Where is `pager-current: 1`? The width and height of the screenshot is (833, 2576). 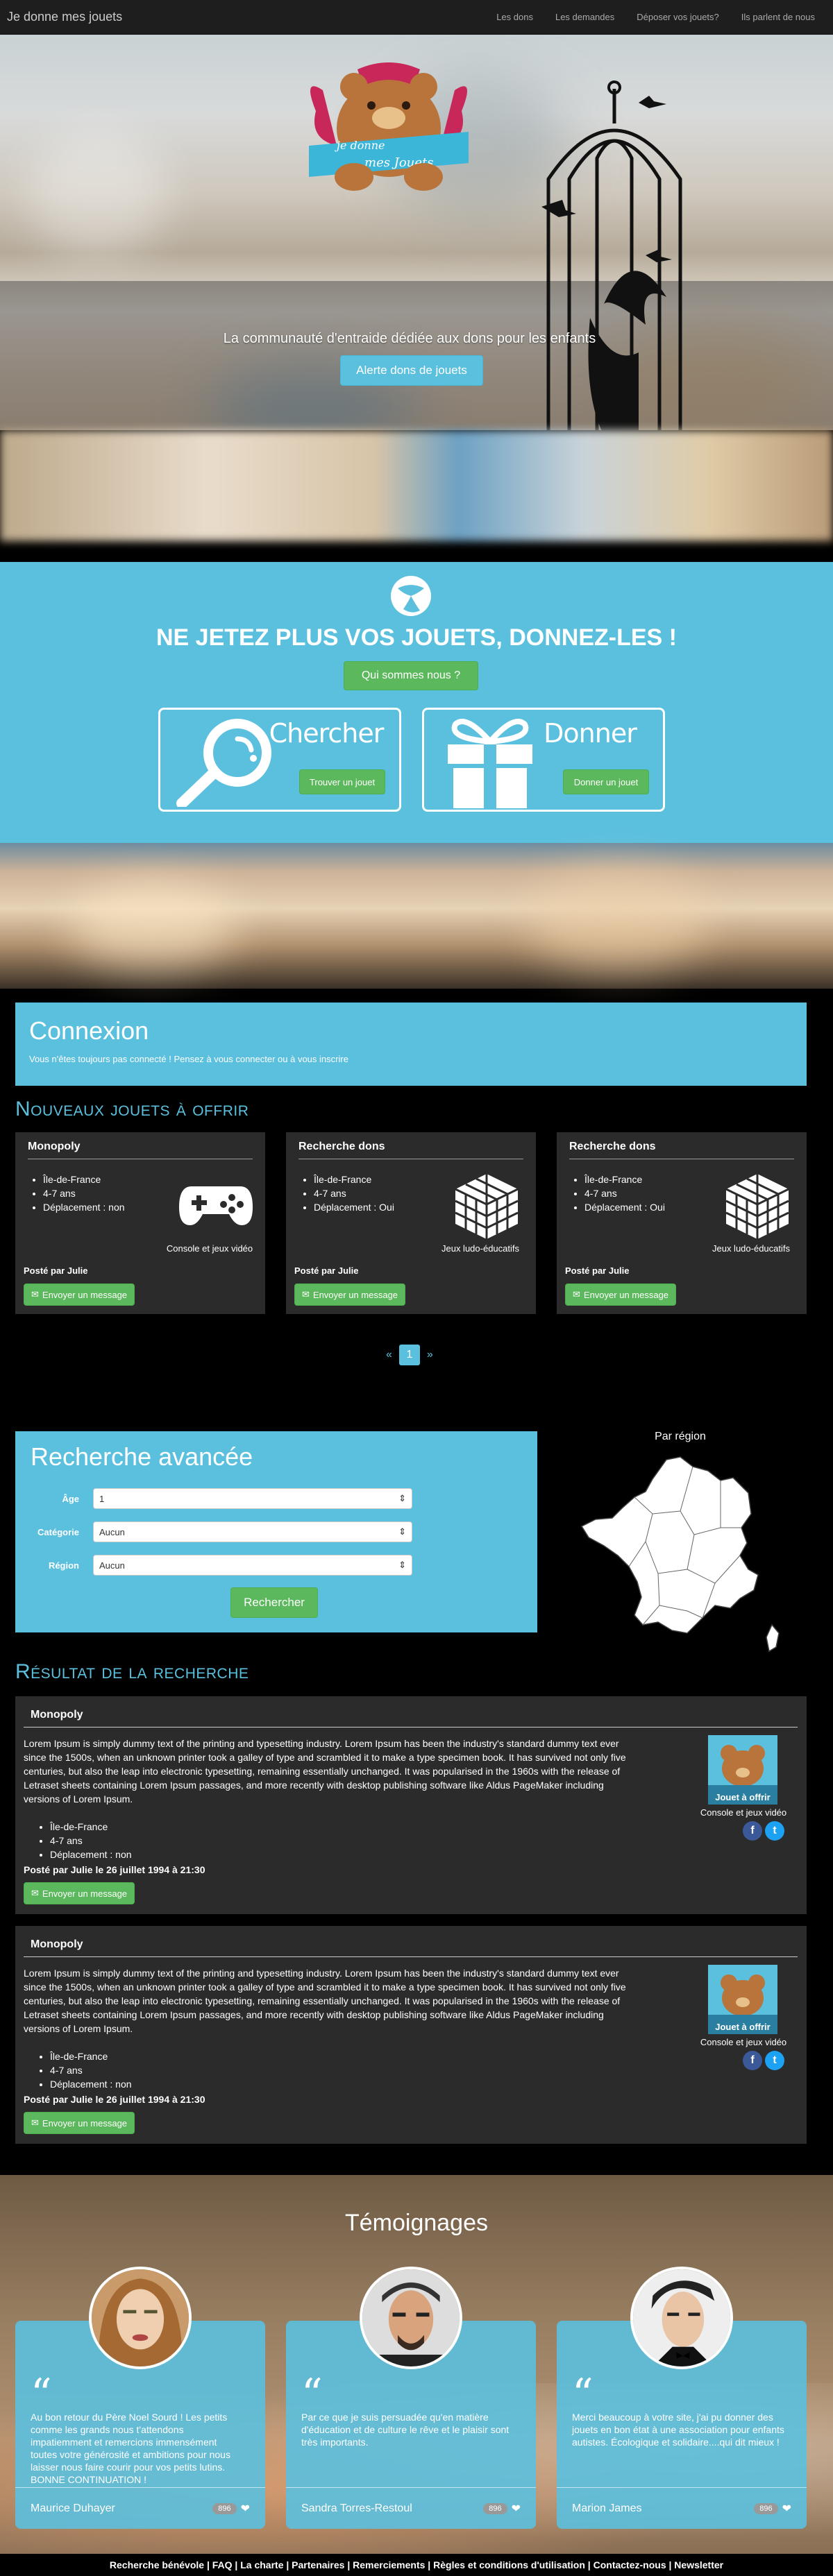
pager-current: 1 is located at coordinates (409, 1355).